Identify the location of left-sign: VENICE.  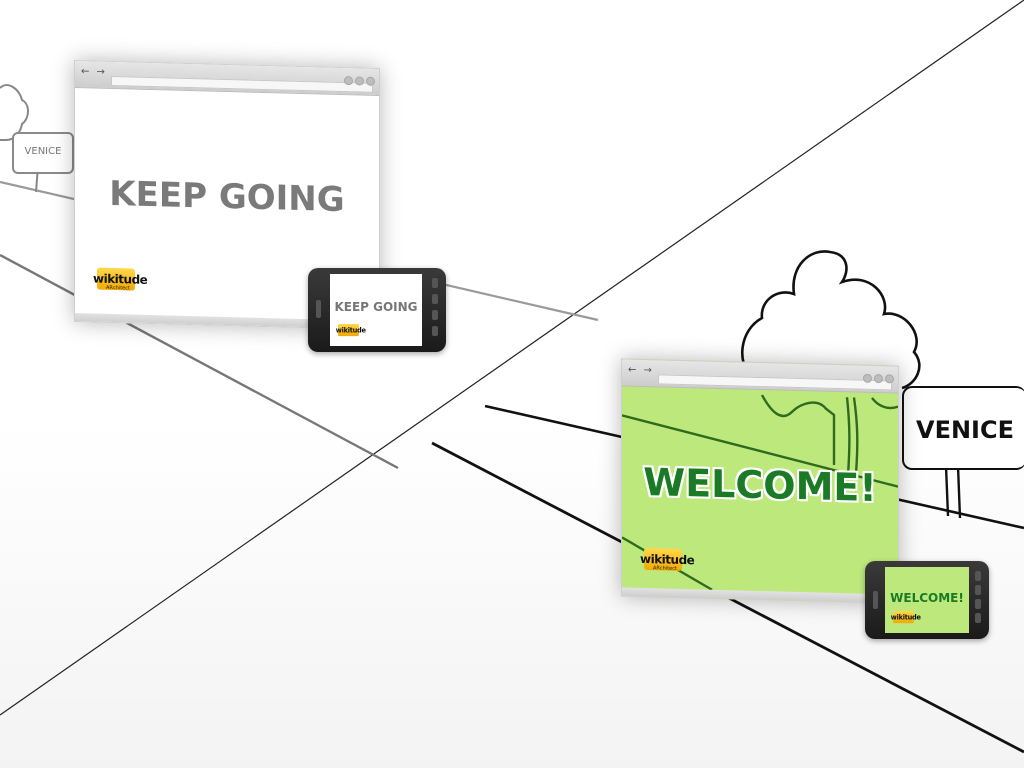
(43, 153).